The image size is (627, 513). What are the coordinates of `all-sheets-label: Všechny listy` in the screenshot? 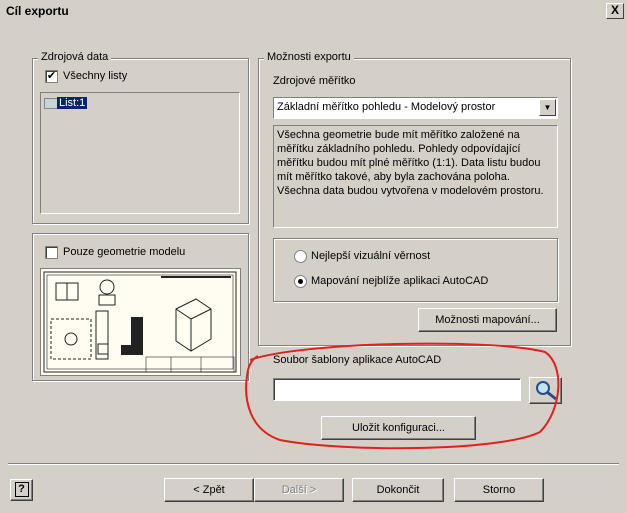 It's located at (95, 76).